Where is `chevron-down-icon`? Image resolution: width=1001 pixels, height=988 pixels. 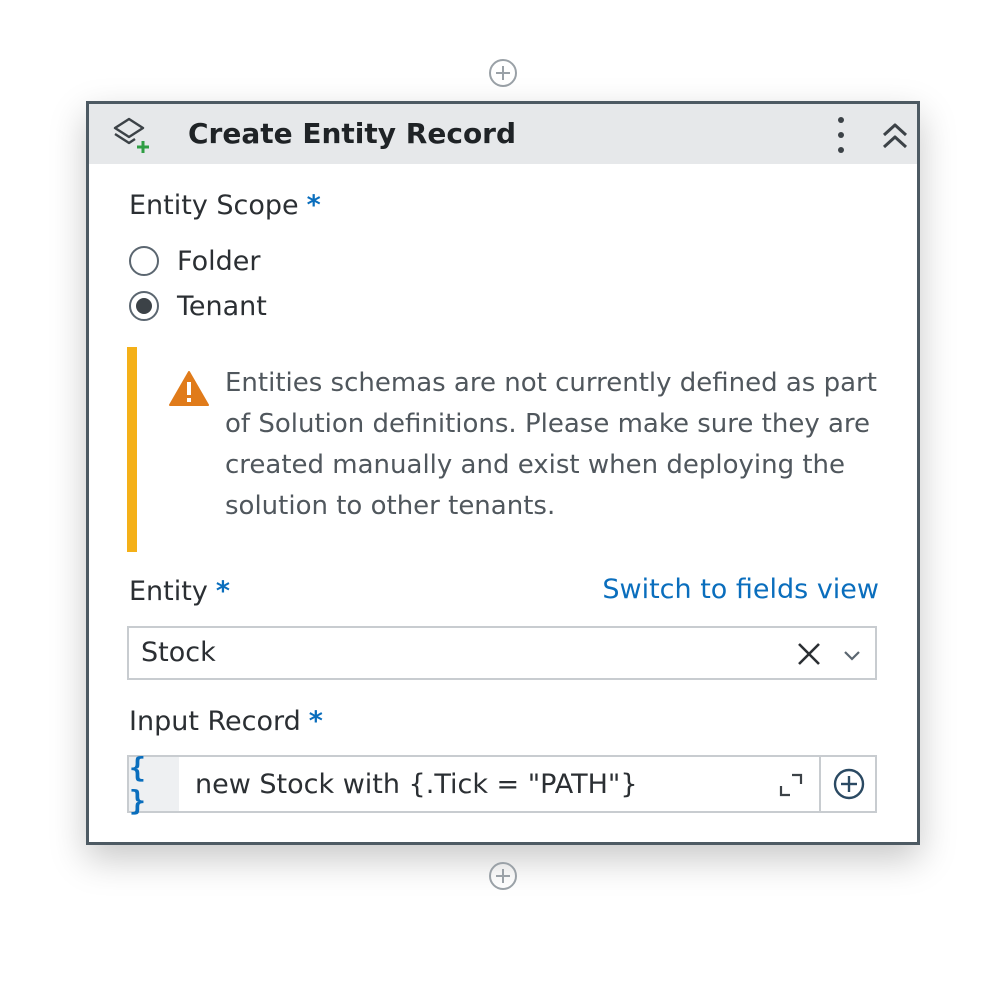
chevron-down-icon is located at coordinates (852, 656).